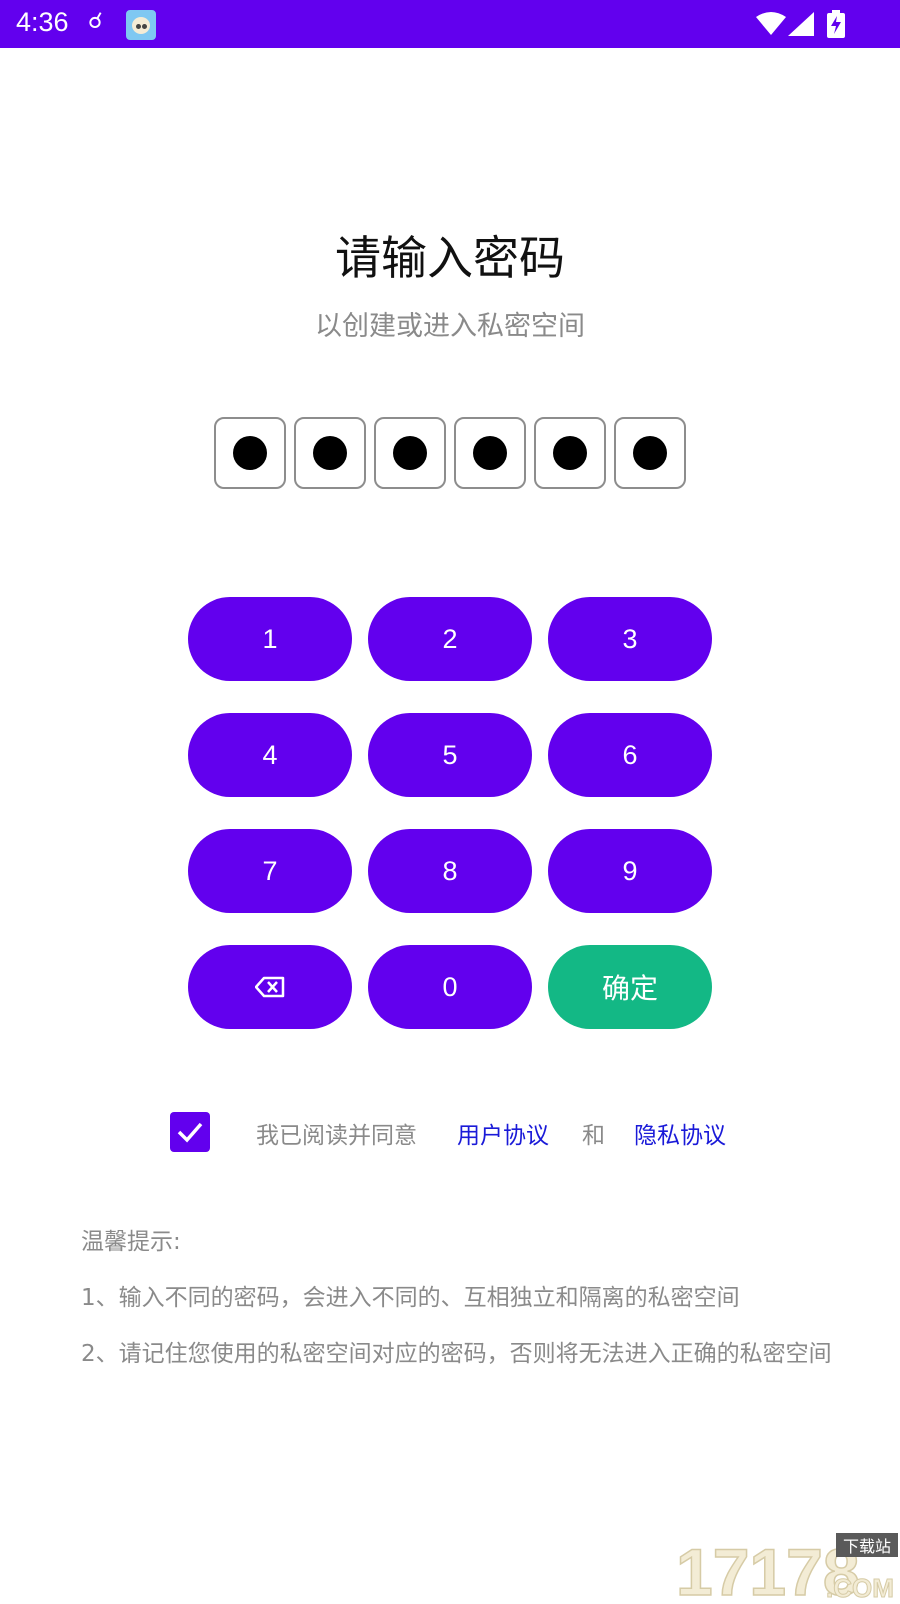  Describe the element at coordinates (593, 1136) in the screenshot. I see `agree-and-text: 和` at that location.